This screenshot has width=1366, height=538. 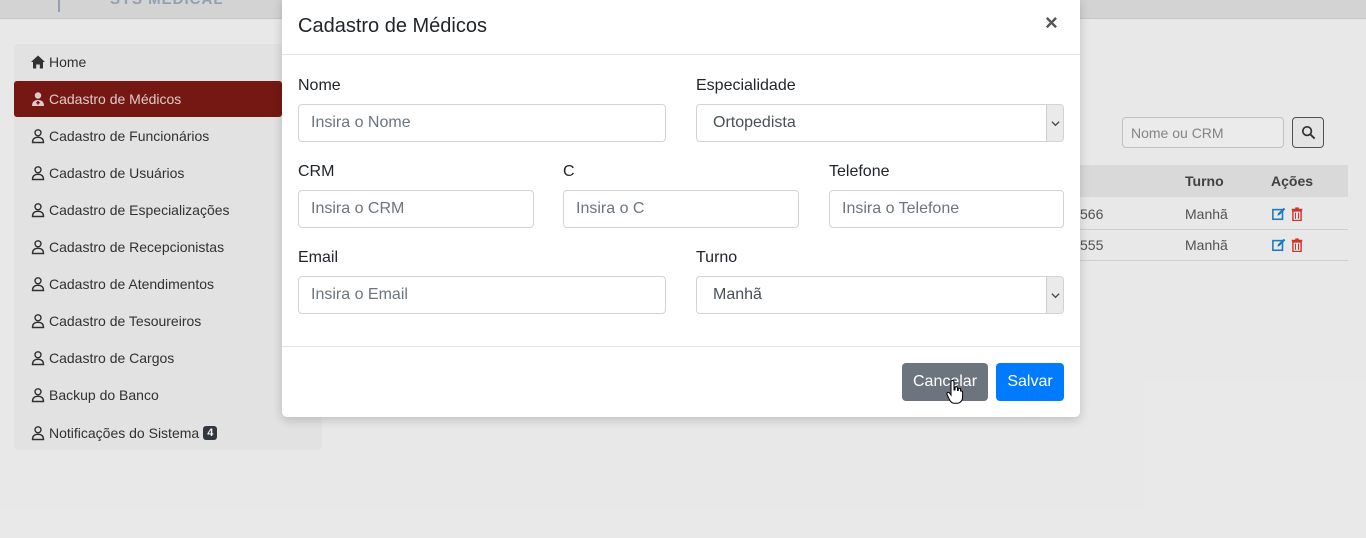 What do you see at coordinates (754, 122) in the screenshot?
I see `especialidade-value: Ortopedista` at bounding box center [754, 122].